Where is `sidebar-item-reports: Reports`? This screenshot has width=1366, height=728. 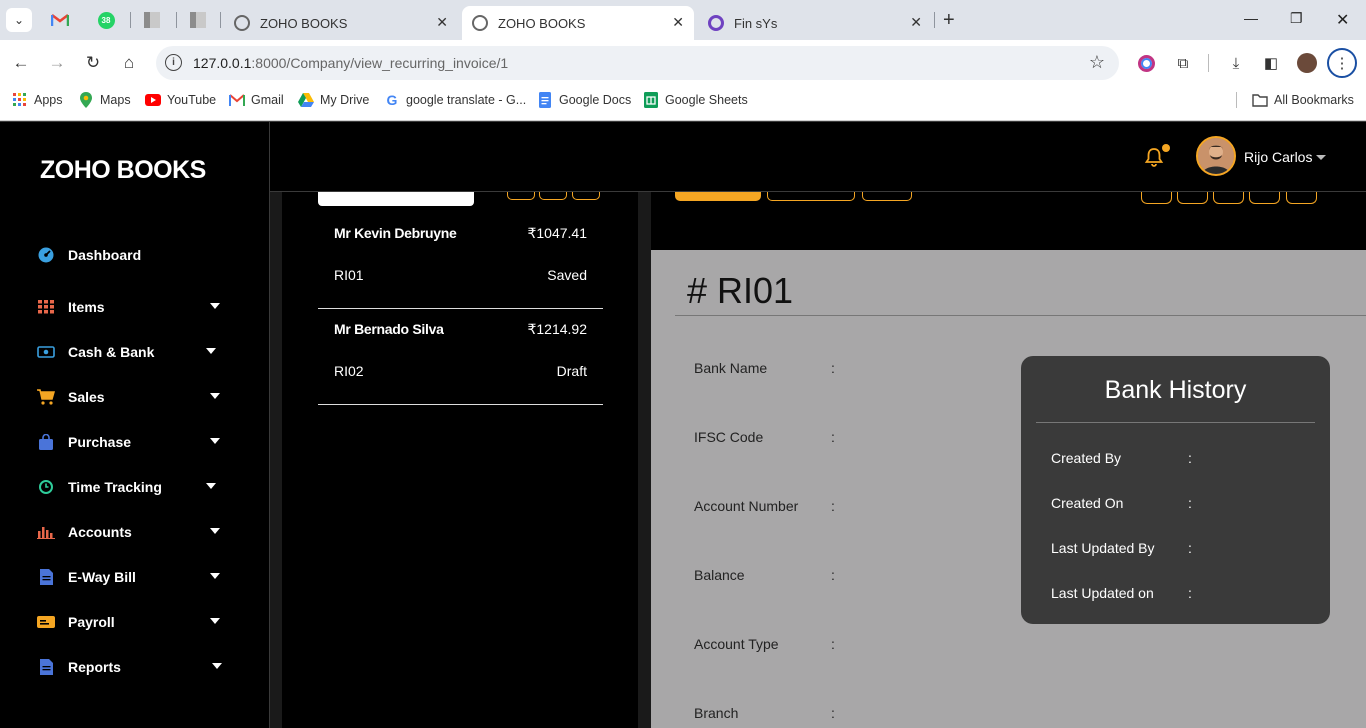 sidebar-item-reports: Reports is located at coordinates (131, 667).